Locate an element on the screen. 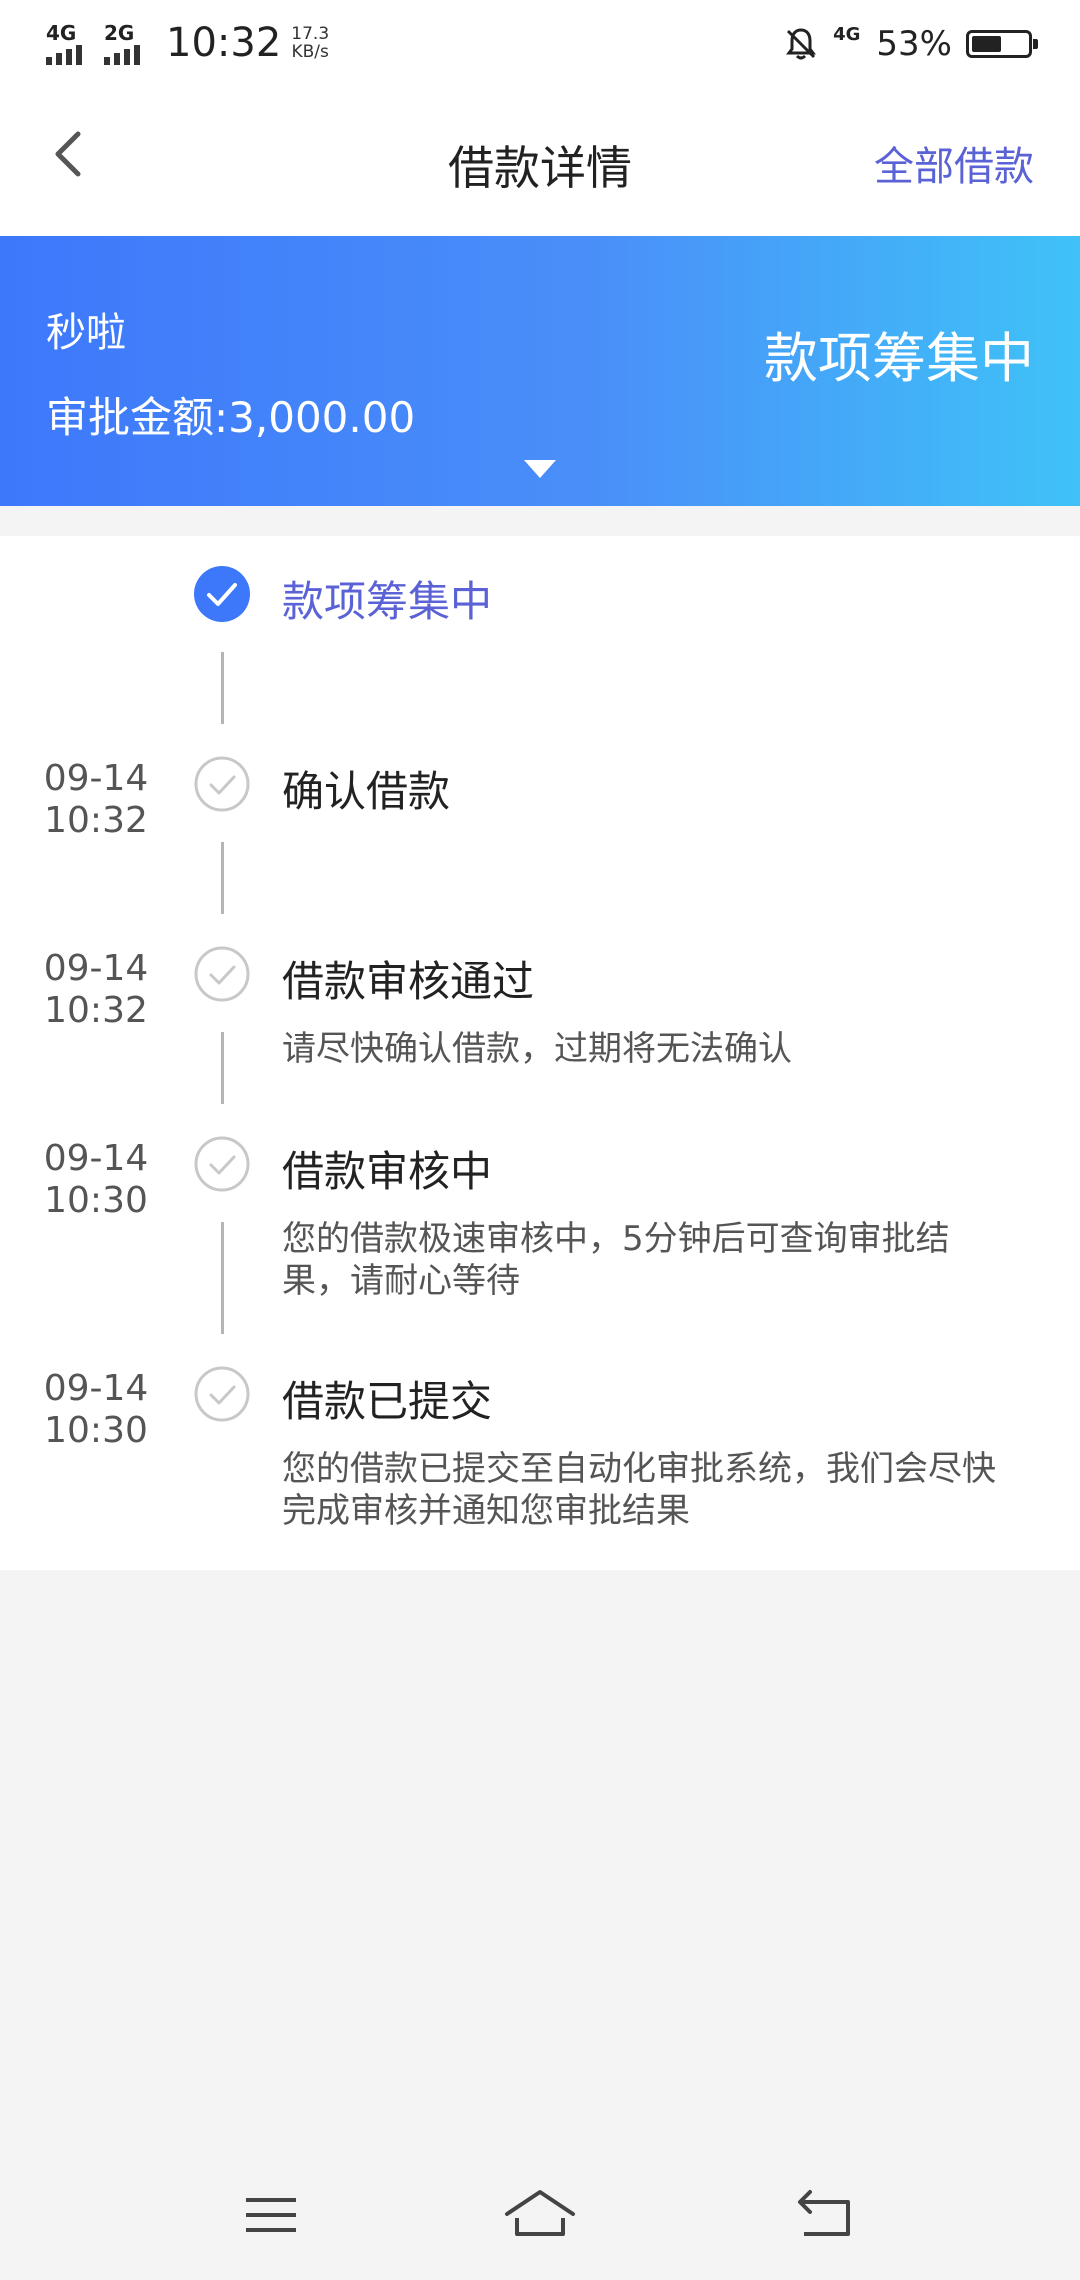  loan-status: 款项筹集中 is located at coordinates (899, 358).